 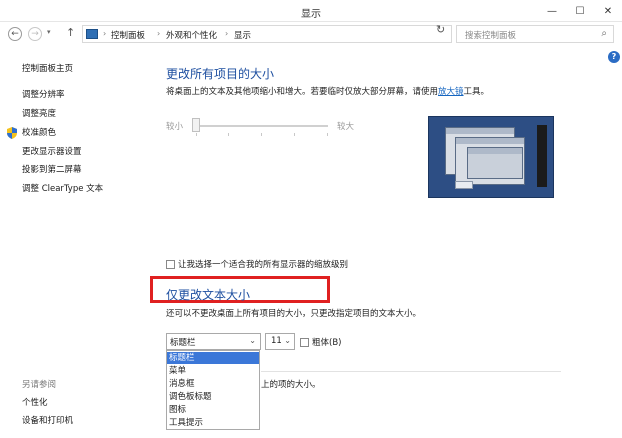 What do you see at coordinates (580, 11) in the screenshot?
I see `maximize-button: ☐` at bounding box center [580, 11].